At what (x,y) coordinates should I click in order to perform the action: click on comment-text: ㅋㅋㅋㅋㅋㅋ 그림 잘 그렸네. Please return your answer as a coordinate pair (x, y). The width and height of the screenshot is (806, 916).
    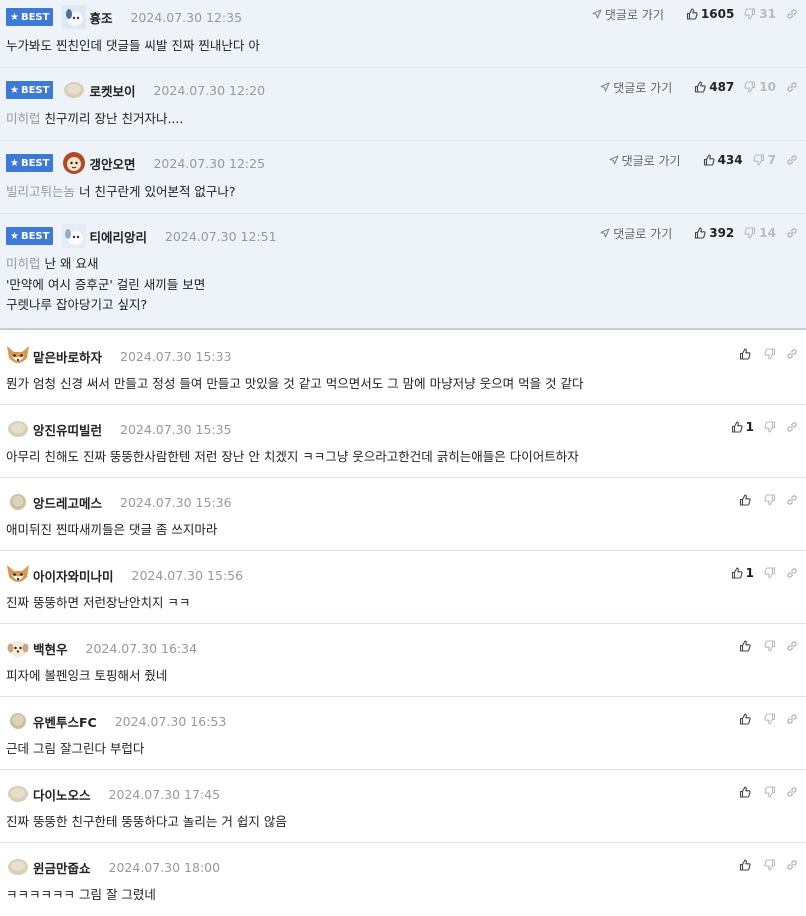
    Looking at the image, I should click on (81, 894).